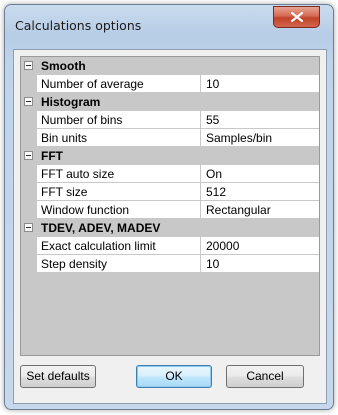 Image resolution: width=338 pixels, height=415 pixels. I want to click on property-row-fft-auto-size: FFT auto size On, so click(170, 174).